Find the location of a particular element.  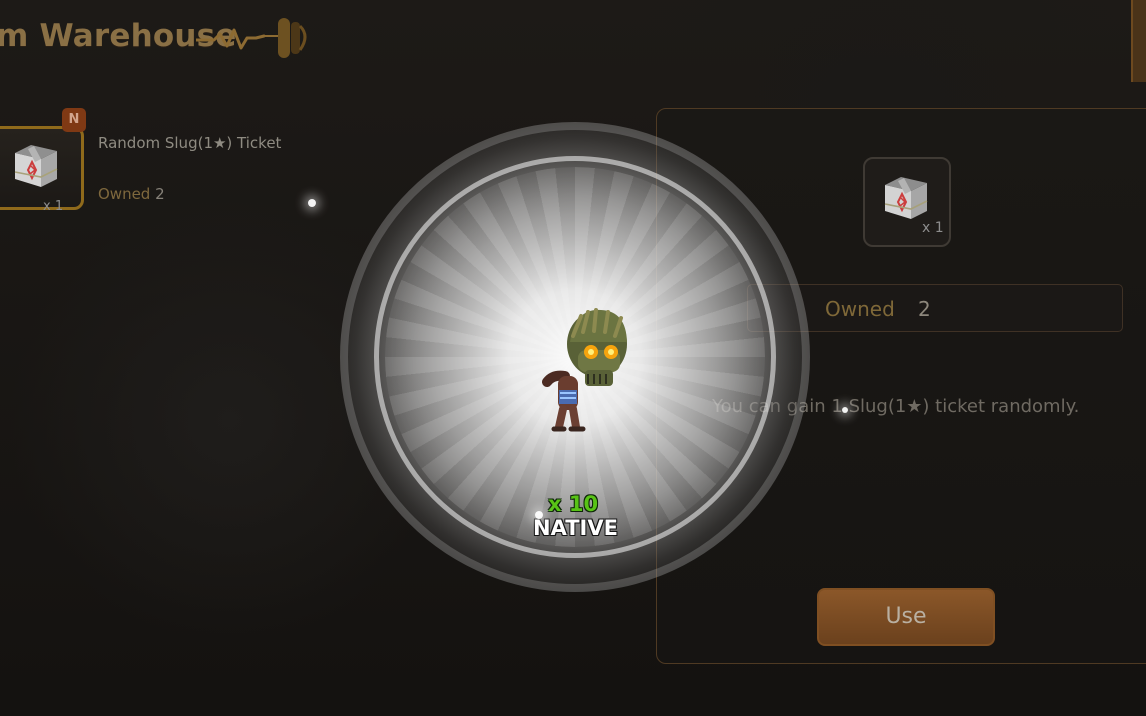

item-icon-frame: x 1 is located at coordinates (42, 170).